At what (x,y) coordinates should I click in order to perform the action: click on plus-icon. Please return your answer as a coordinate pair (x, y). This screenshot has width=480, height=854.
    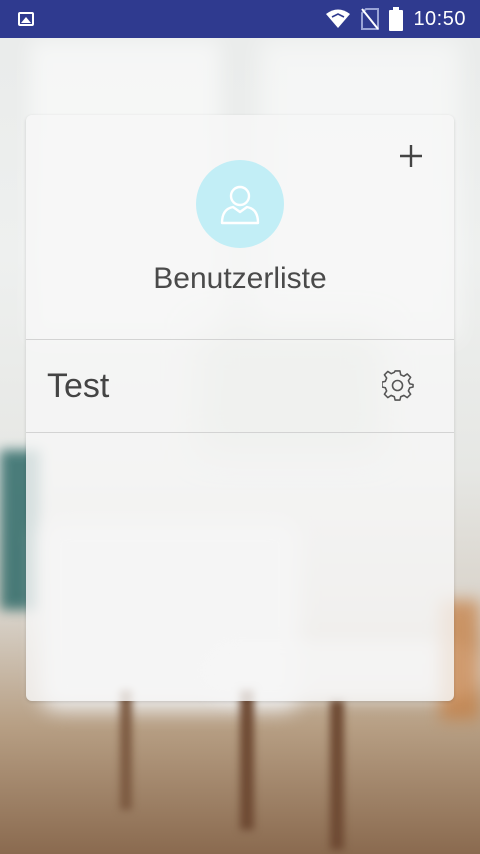
    Looking at the image, I should click on (411, 156).